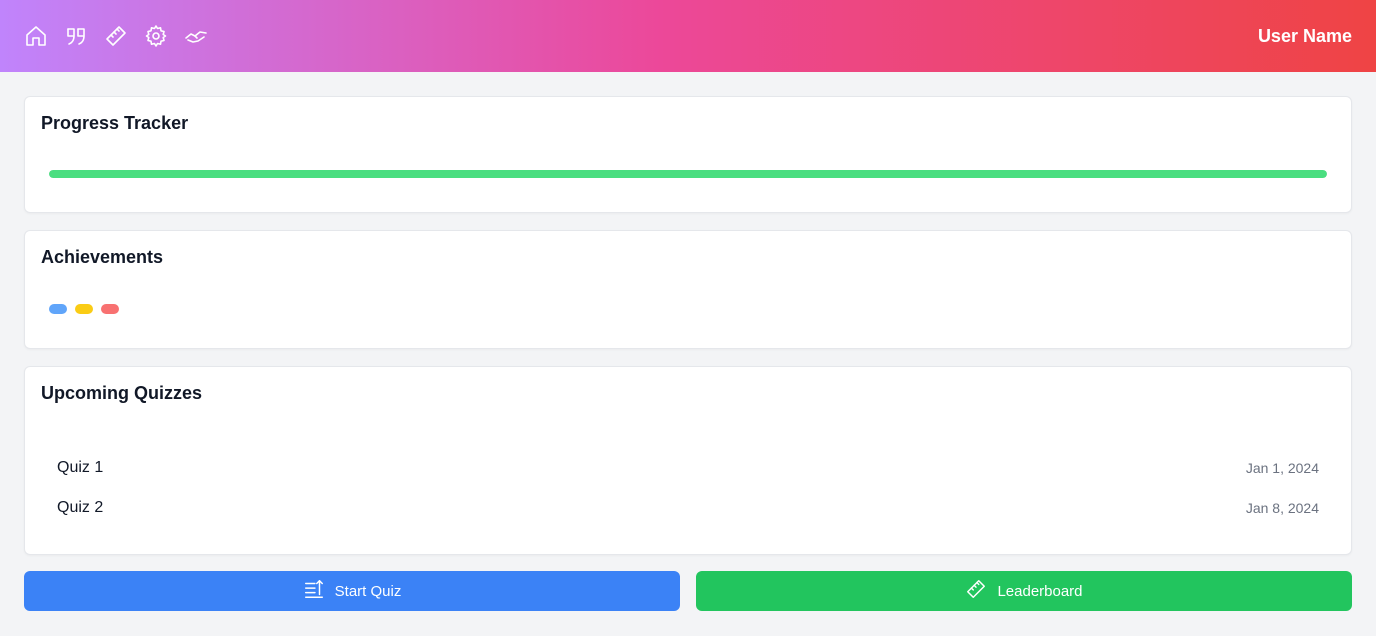 The width and height of the screenshot is (1376, 636). I want to click on quiz-date: Jan 8, 2024, so click(1282, 508).